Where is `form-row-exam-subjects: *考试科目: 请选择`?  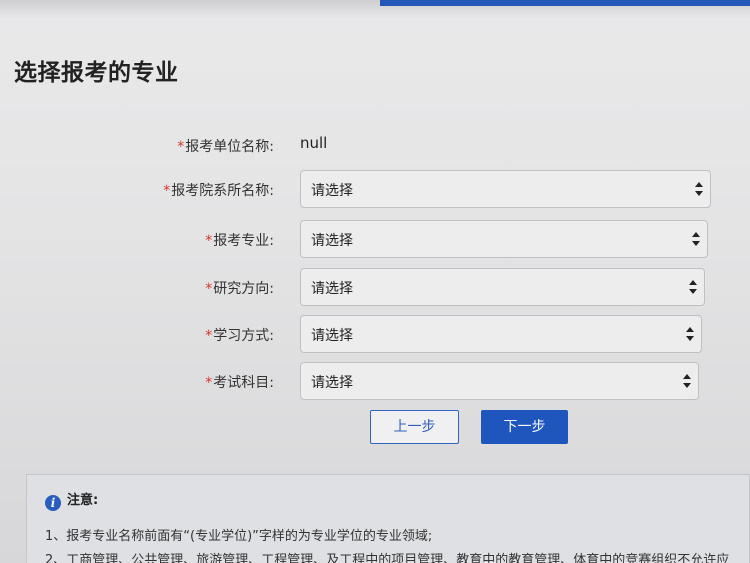 form-row-exam-subjects: *考试科目: 请选择 is located at coordinates (375, 383).